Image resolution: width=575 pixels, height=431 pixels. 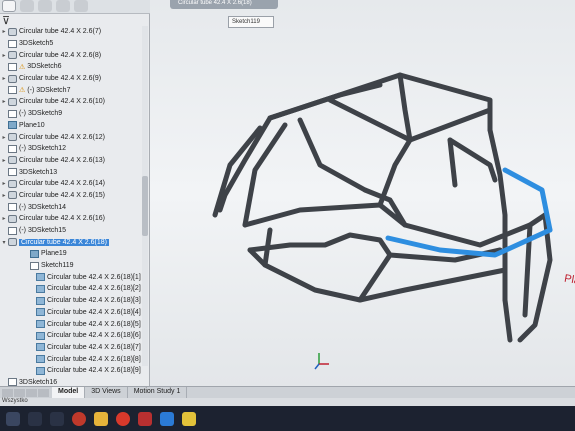 What do you see at coordinates (74, 149) in the screenshot?
I see `tree-item: (-) 3DSketch12` at bounding box center [74, 149].